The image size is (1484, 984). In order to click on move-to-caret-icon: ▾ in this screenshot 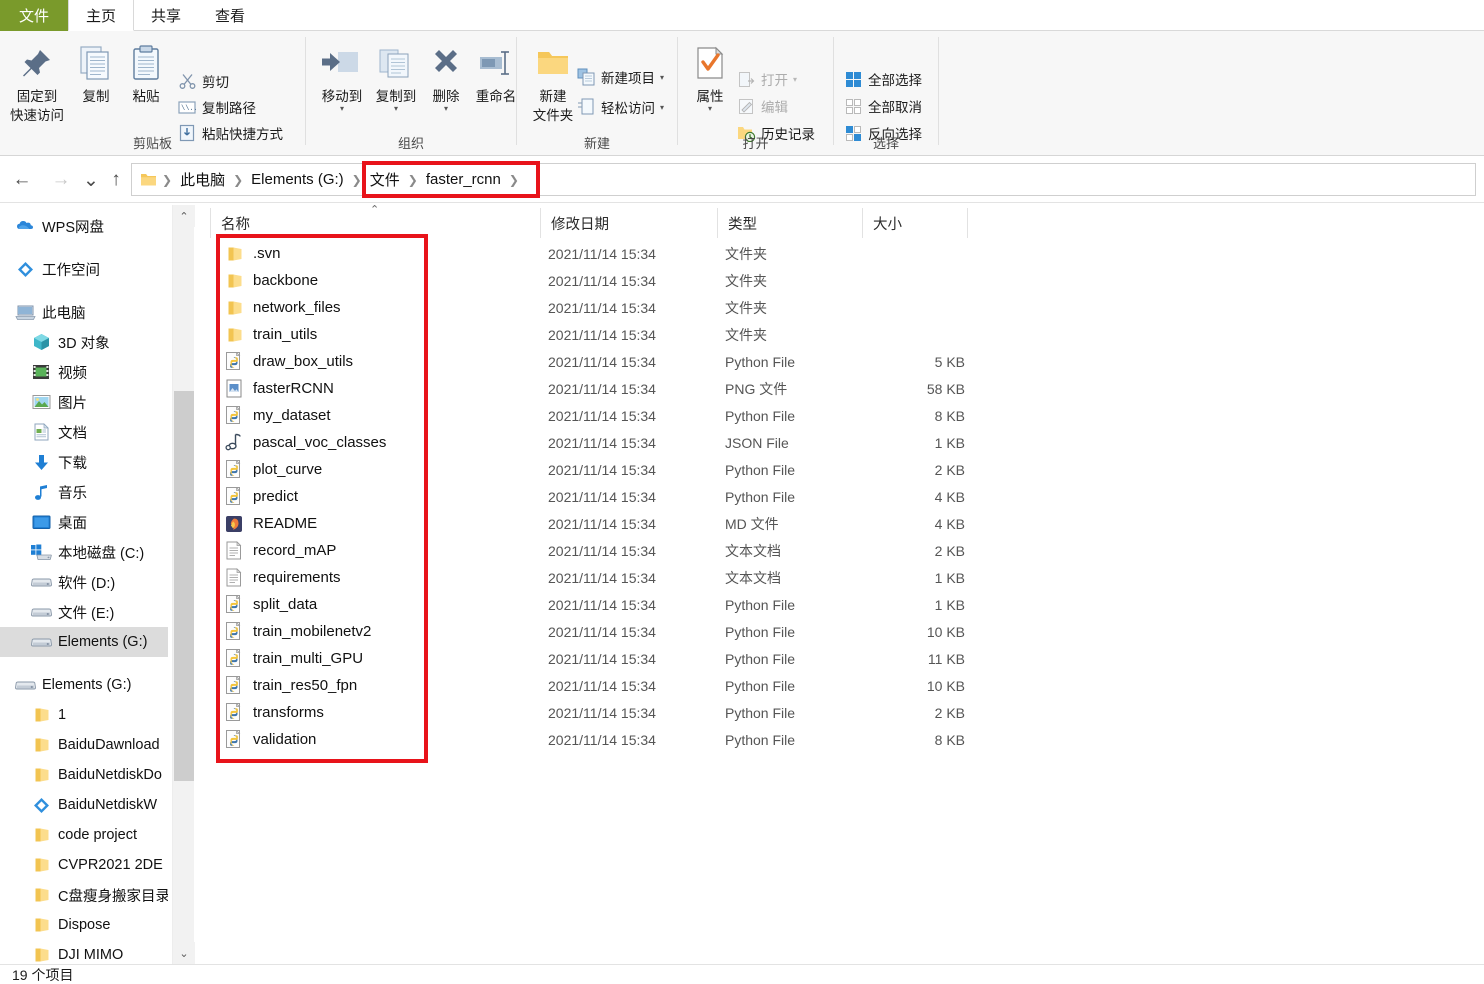, I will do `click(342, 109)`.